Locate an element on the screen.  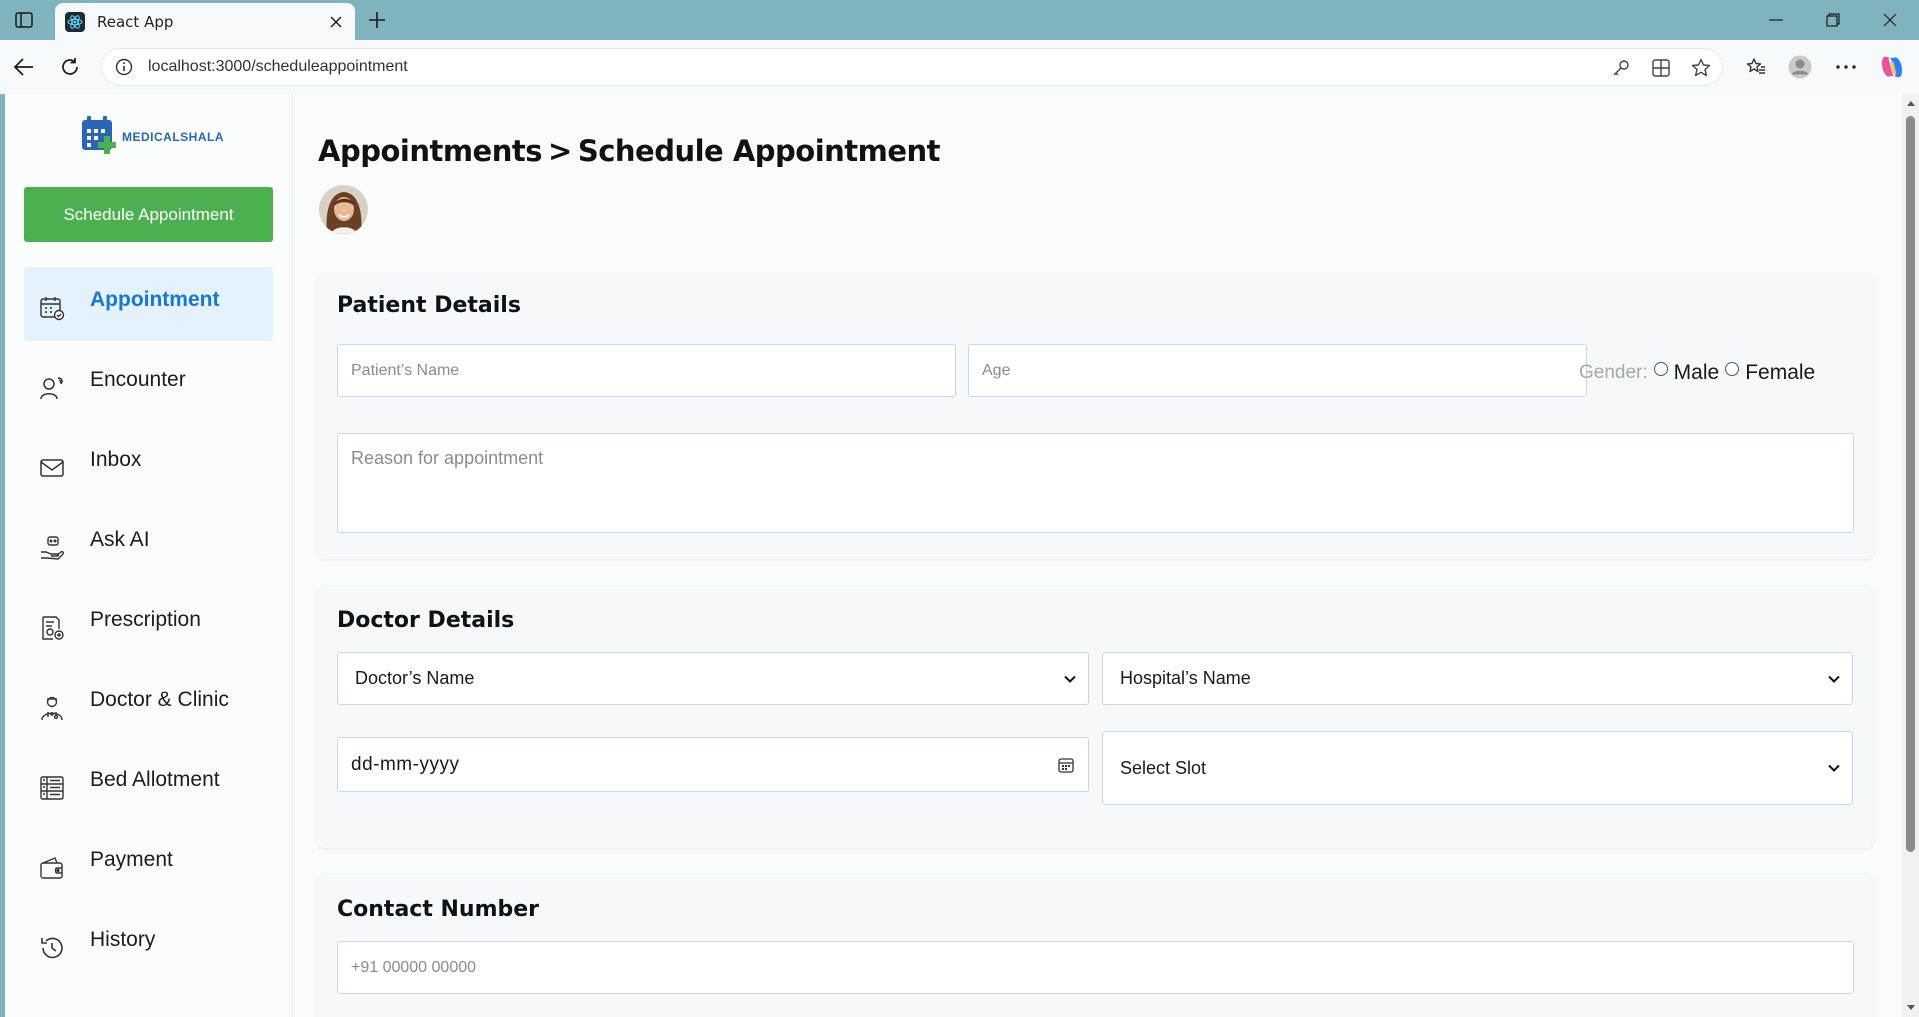
logo-text: MEDICALSHALA is located at coordinates (173, 137).